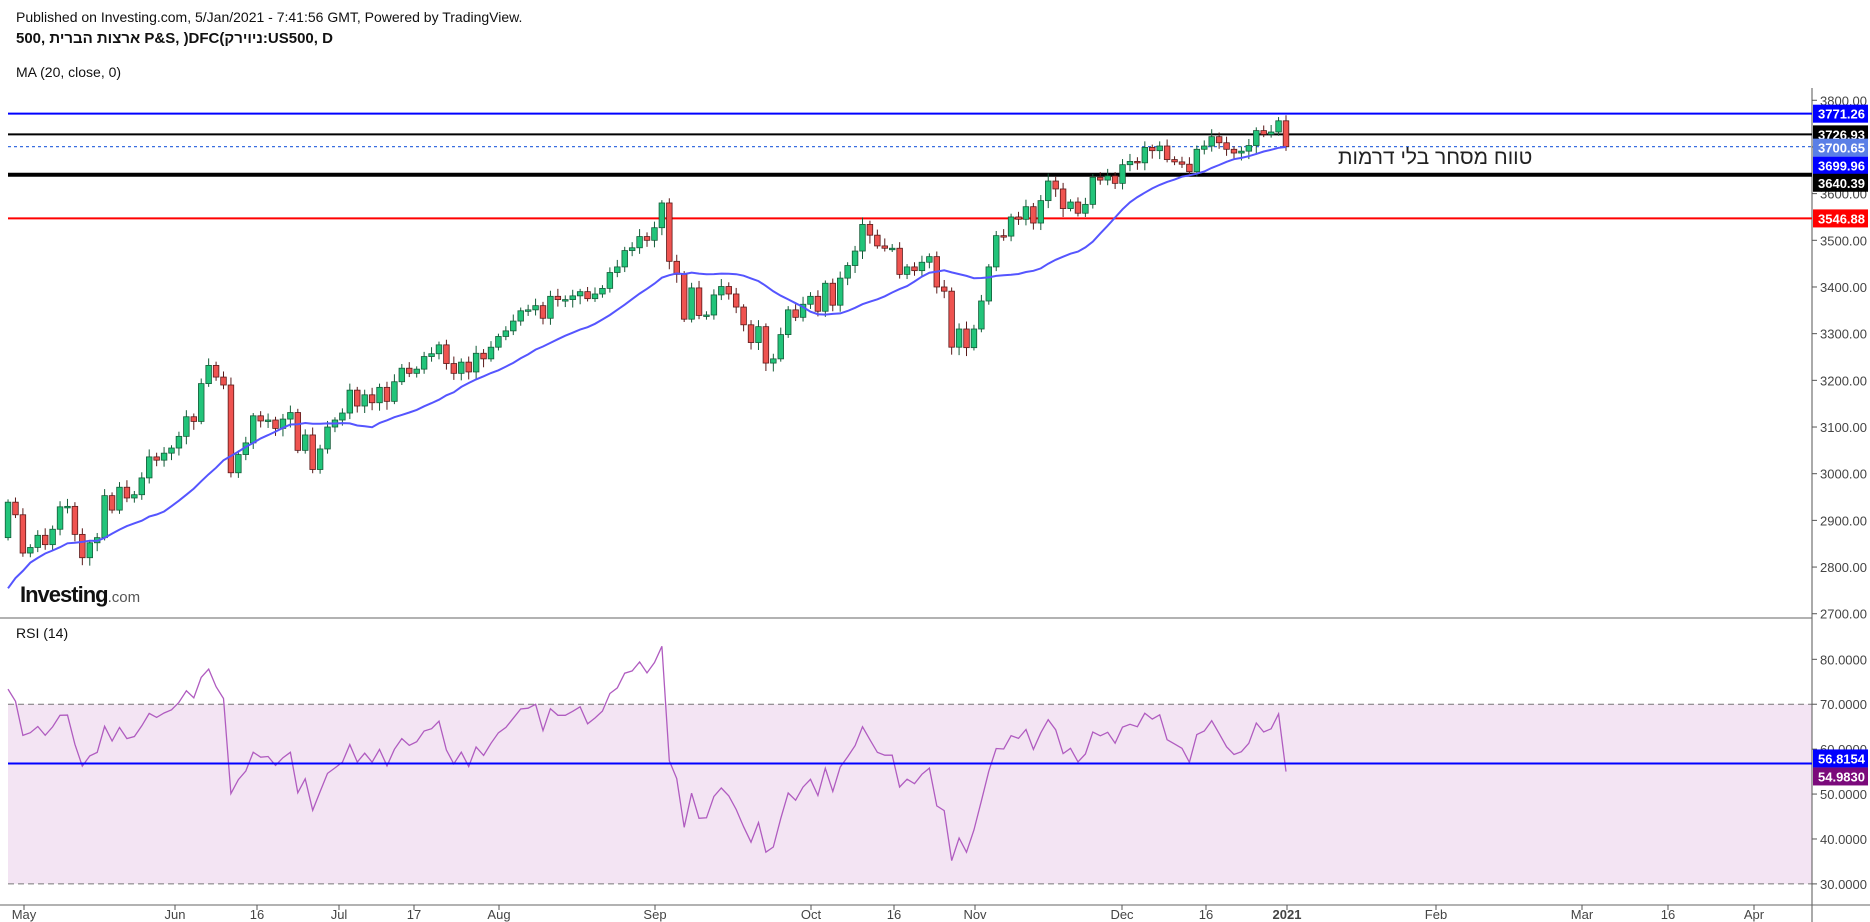 This screenshot has width=1870, height=922. Describe the element at coordinates (1843, 427) in the screenshot. I see `price-tick-label: 3100.00` at that location.